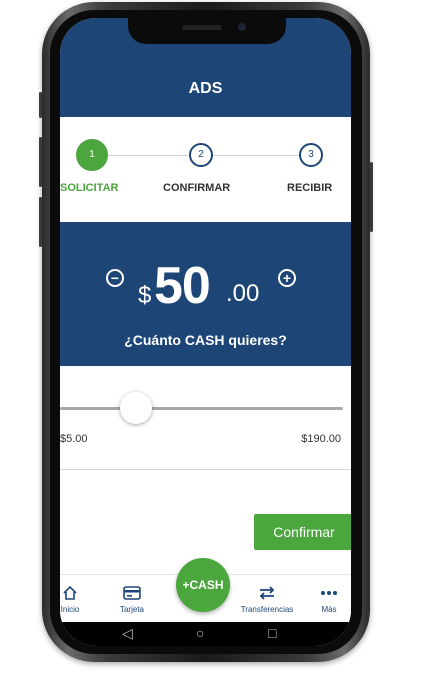  What do you see at coordinates (242, 27) in the screenshot?
I see `front-camera` at bounding box center [242, 27].